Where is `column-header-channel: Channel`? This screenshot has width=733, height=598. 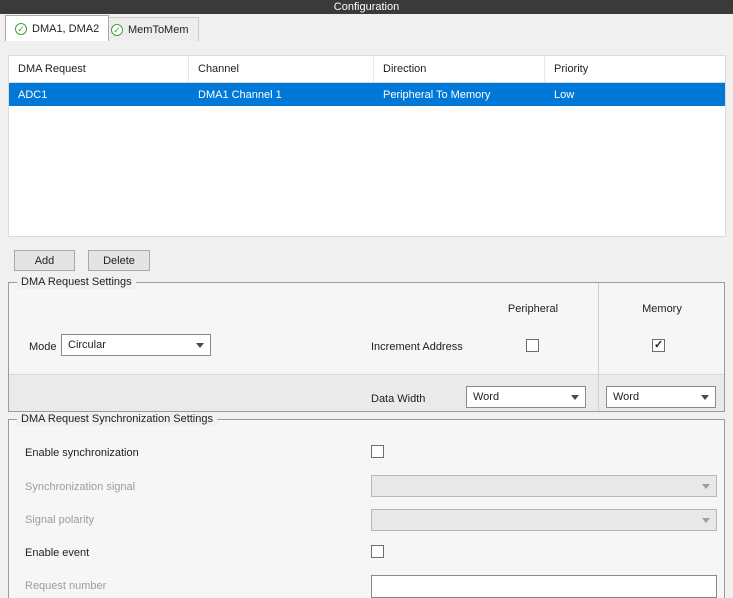
column-header-channel: Channel is located at coordinates (281, 69).